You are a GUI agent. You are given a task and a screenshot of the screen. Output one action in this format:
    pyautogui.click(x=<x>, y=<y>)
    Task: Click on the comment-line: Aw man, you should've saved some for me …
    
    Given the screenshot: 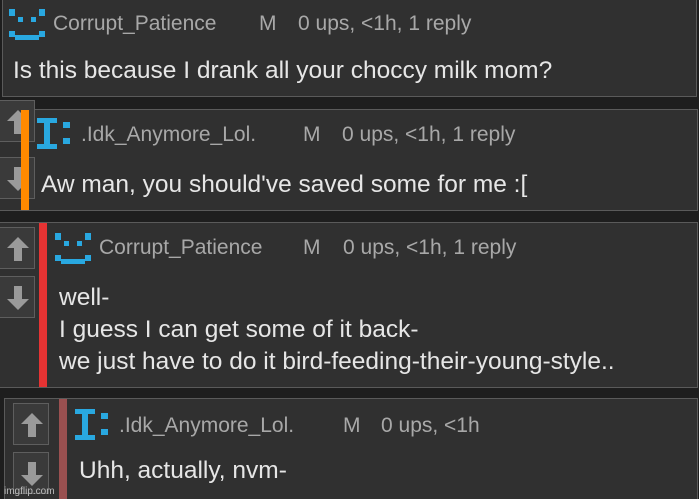 What is the action you would take?
    pyautogui.click(x=284, y=184)
    